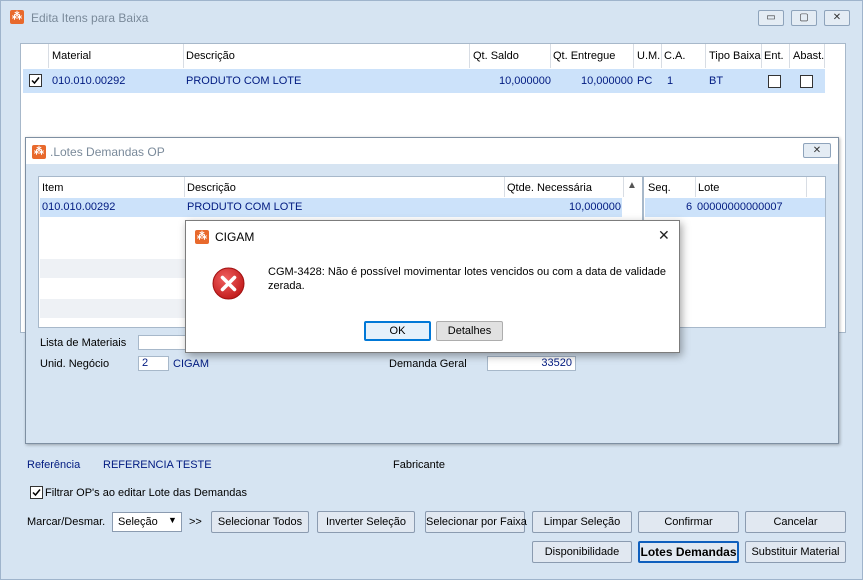 This screenshot has width=863, height=580. I want to click on header-material: Material, so click(71, 56).